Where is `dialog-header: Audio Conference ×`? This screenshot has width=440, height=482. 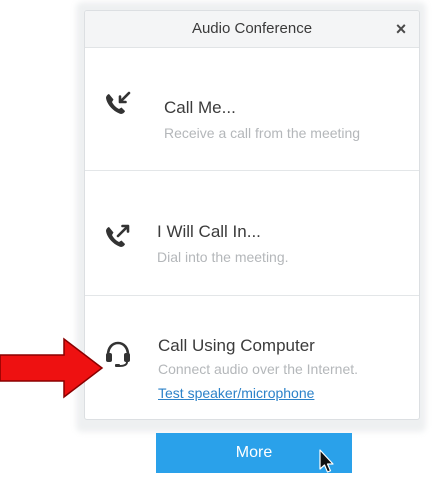
dialog-header: Audio Conference × is located at coordinates (252, 29).